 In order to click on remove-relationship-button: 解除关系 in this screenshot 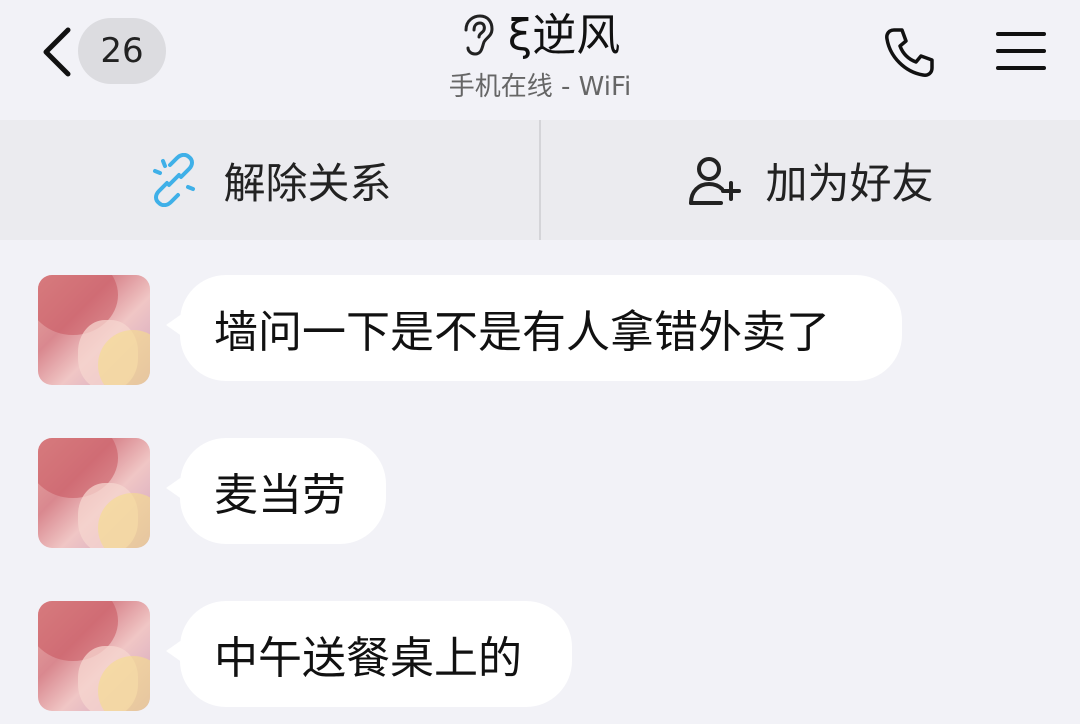, I will do `click(269, 180)`.